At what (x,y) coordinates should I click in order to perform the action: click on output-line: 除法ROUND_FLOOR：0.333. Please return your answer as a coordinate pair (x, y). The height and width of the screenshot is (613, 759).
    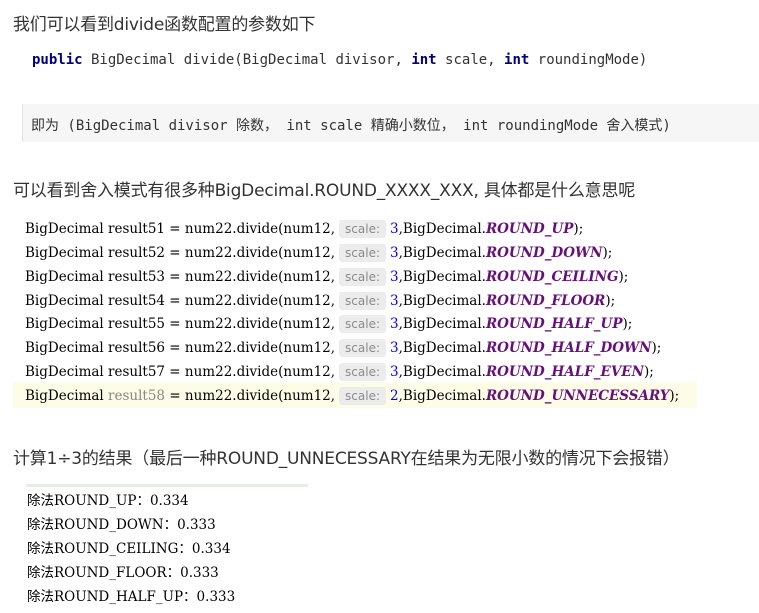
    Looking at the image, I should click on (123, 573).